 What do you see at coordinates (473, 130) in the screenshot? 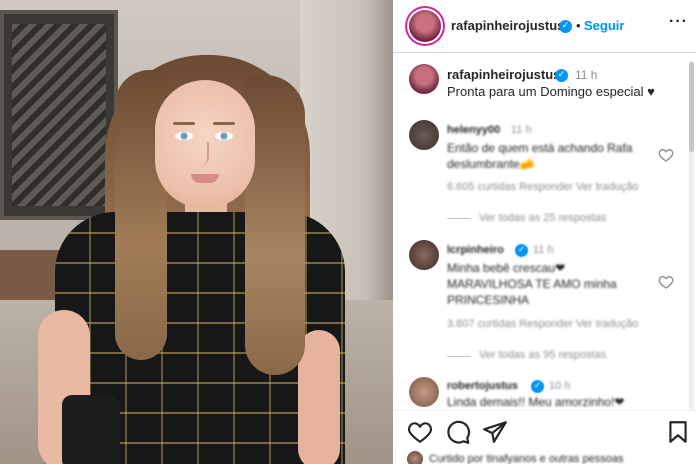
I see `comment-username: helenyy00` at bounding box center [473, 130].